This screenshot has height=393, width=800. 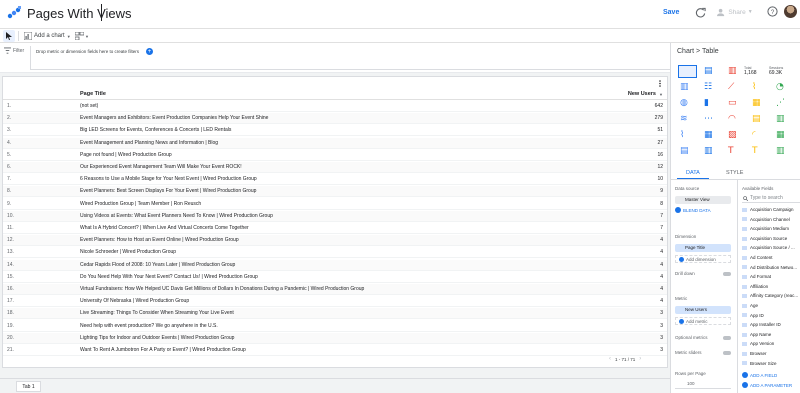 I want to click on next-page-icon: ›, so click(x=640, y=359).